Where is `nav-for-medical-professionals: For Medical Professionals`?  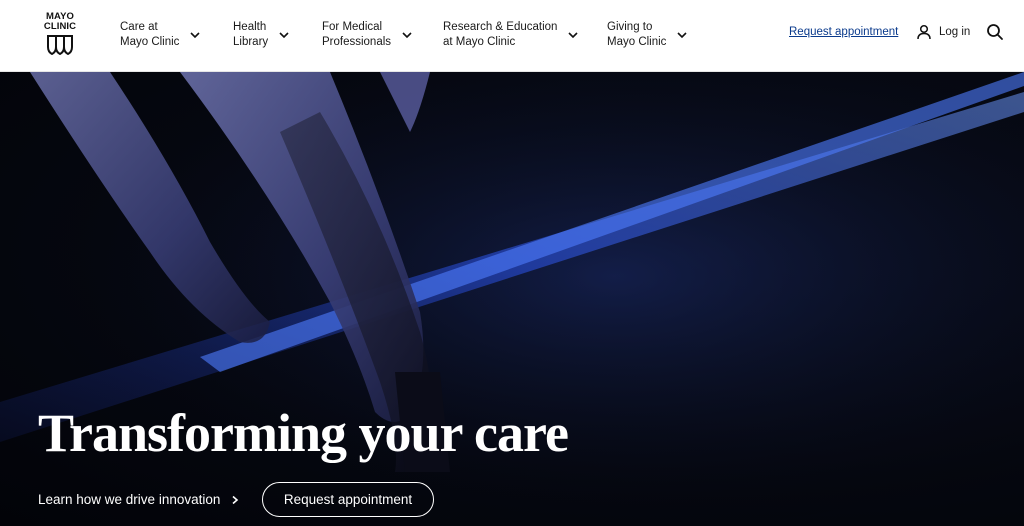 nav-for-medical-professionals: For Medical Professionals is located at coordinates (367, 35).